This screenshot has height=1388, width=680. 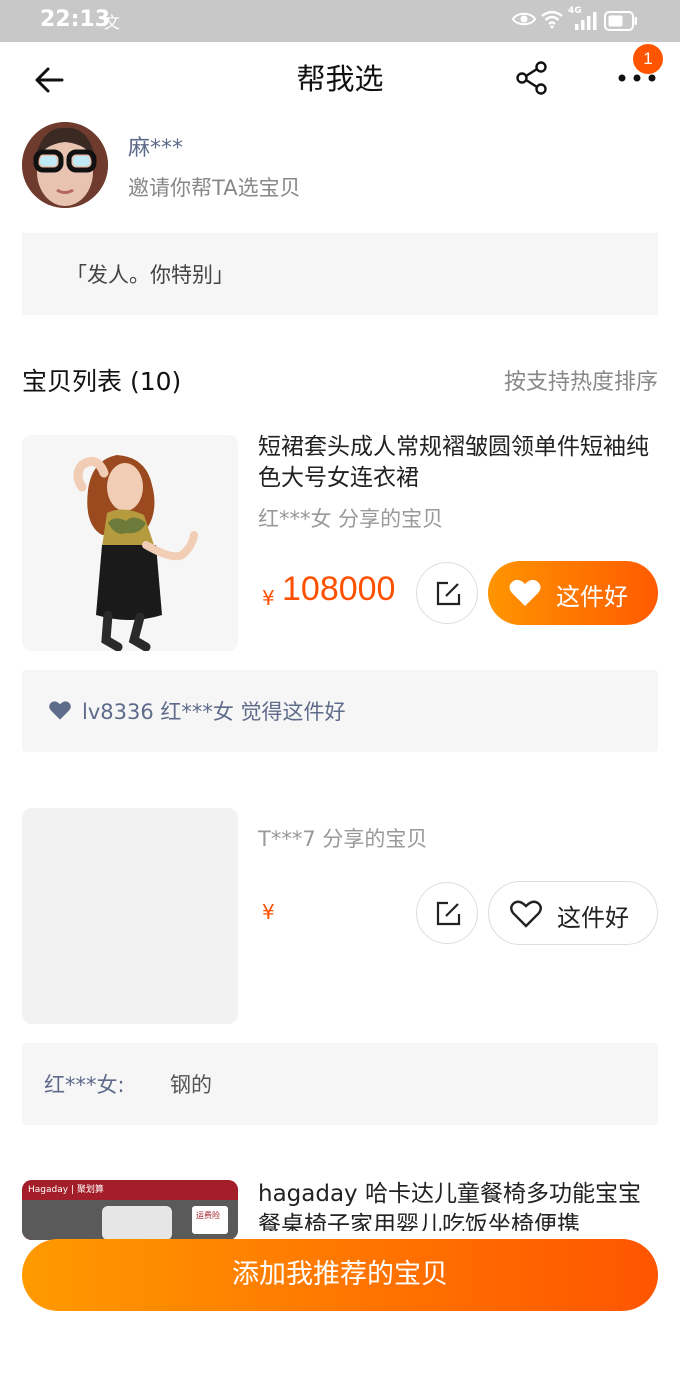 I want to click on insurance-tag: 运费险, so click(x=208, y=1215).